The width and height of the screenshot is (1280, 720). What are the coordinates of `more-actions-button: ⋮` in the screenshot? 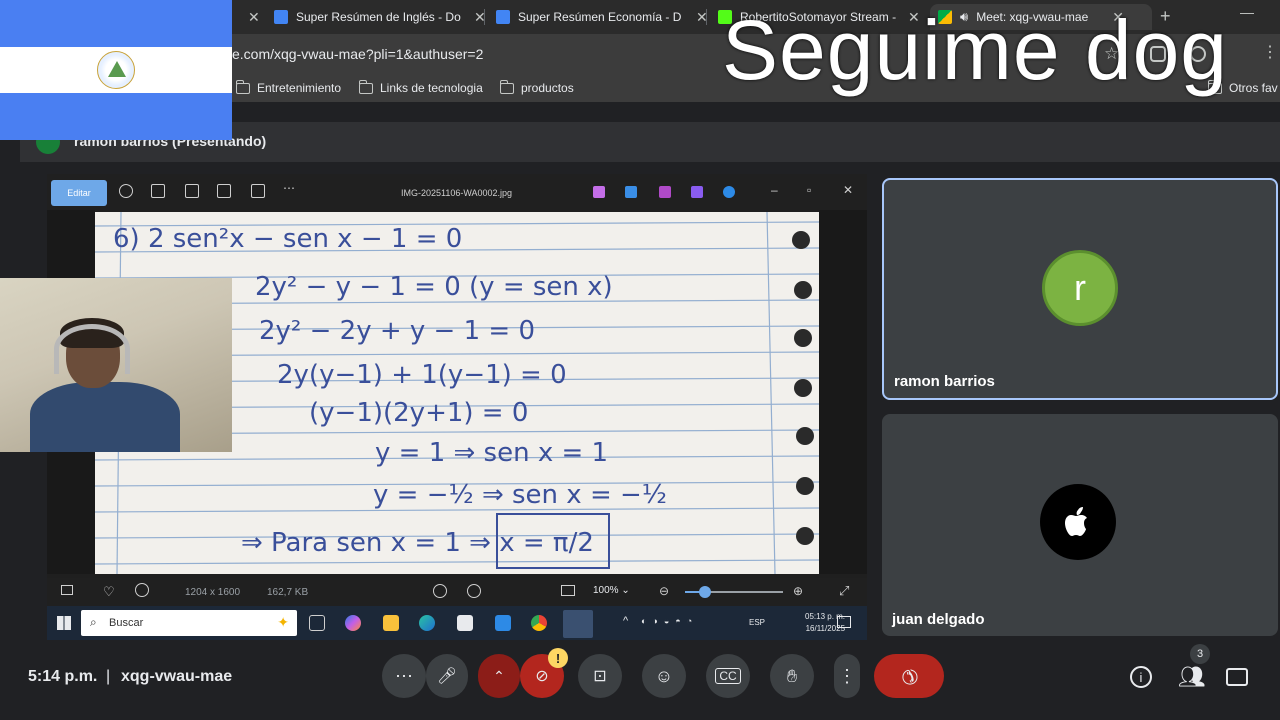 It's located at (847, 676).